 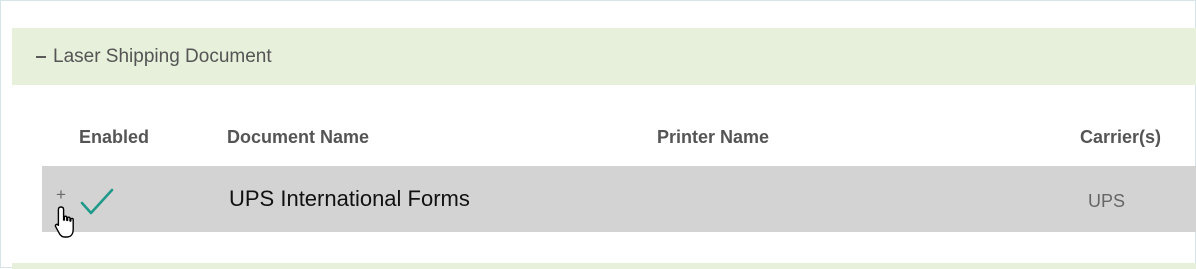 What do you see at coordinates (97, 201) in the screenshot?
I see `checkmark-icon` at bounding box center [97, 201].